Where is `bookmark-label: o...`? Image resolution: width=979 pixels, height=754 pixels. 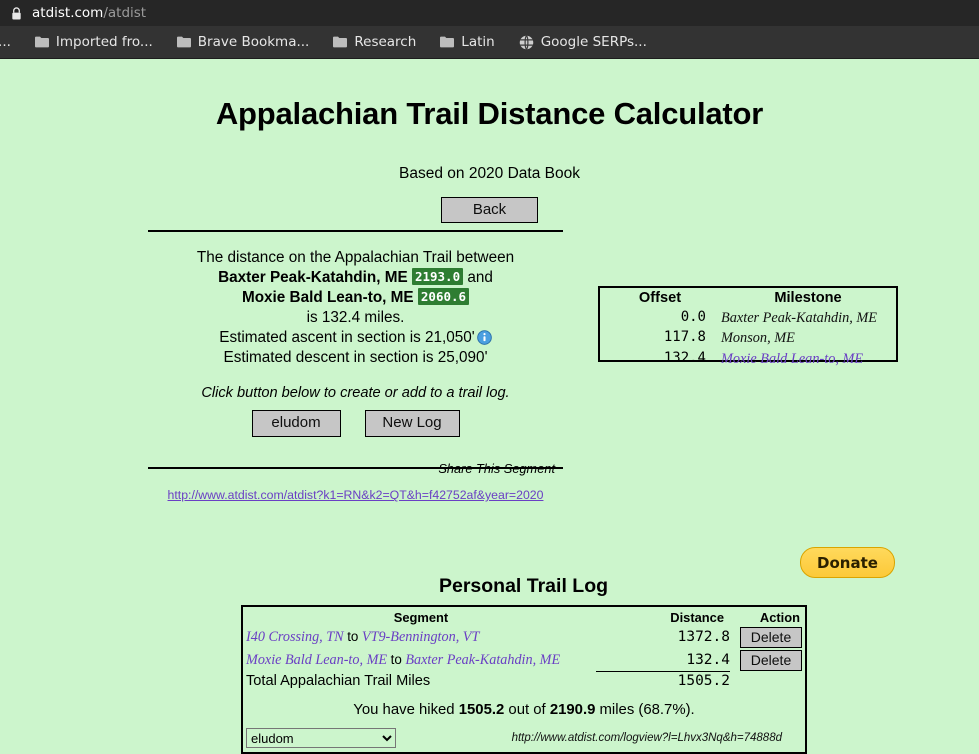 bookmark-label: o... is located at coordinates (5, 42).